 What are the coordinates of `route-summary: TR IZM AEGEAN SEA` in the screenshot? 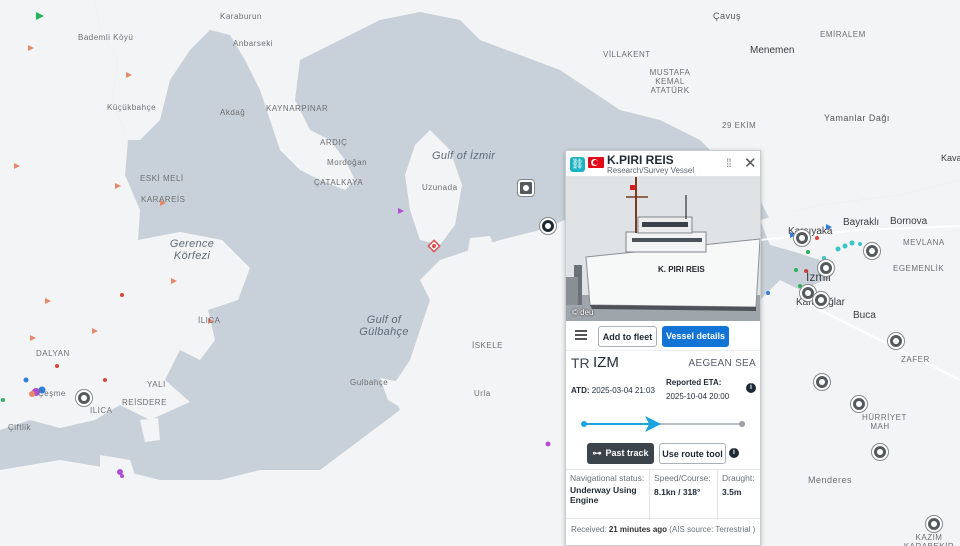 It's located at (663, 362).